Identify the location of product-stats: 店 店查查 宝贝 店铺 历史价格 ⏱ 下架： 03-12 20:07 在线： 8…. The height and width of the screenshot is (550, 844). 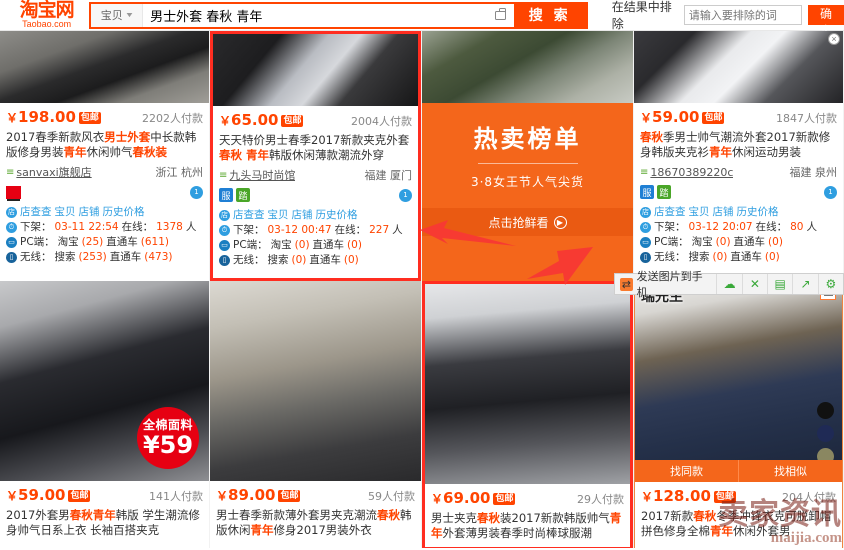
(728, 234).